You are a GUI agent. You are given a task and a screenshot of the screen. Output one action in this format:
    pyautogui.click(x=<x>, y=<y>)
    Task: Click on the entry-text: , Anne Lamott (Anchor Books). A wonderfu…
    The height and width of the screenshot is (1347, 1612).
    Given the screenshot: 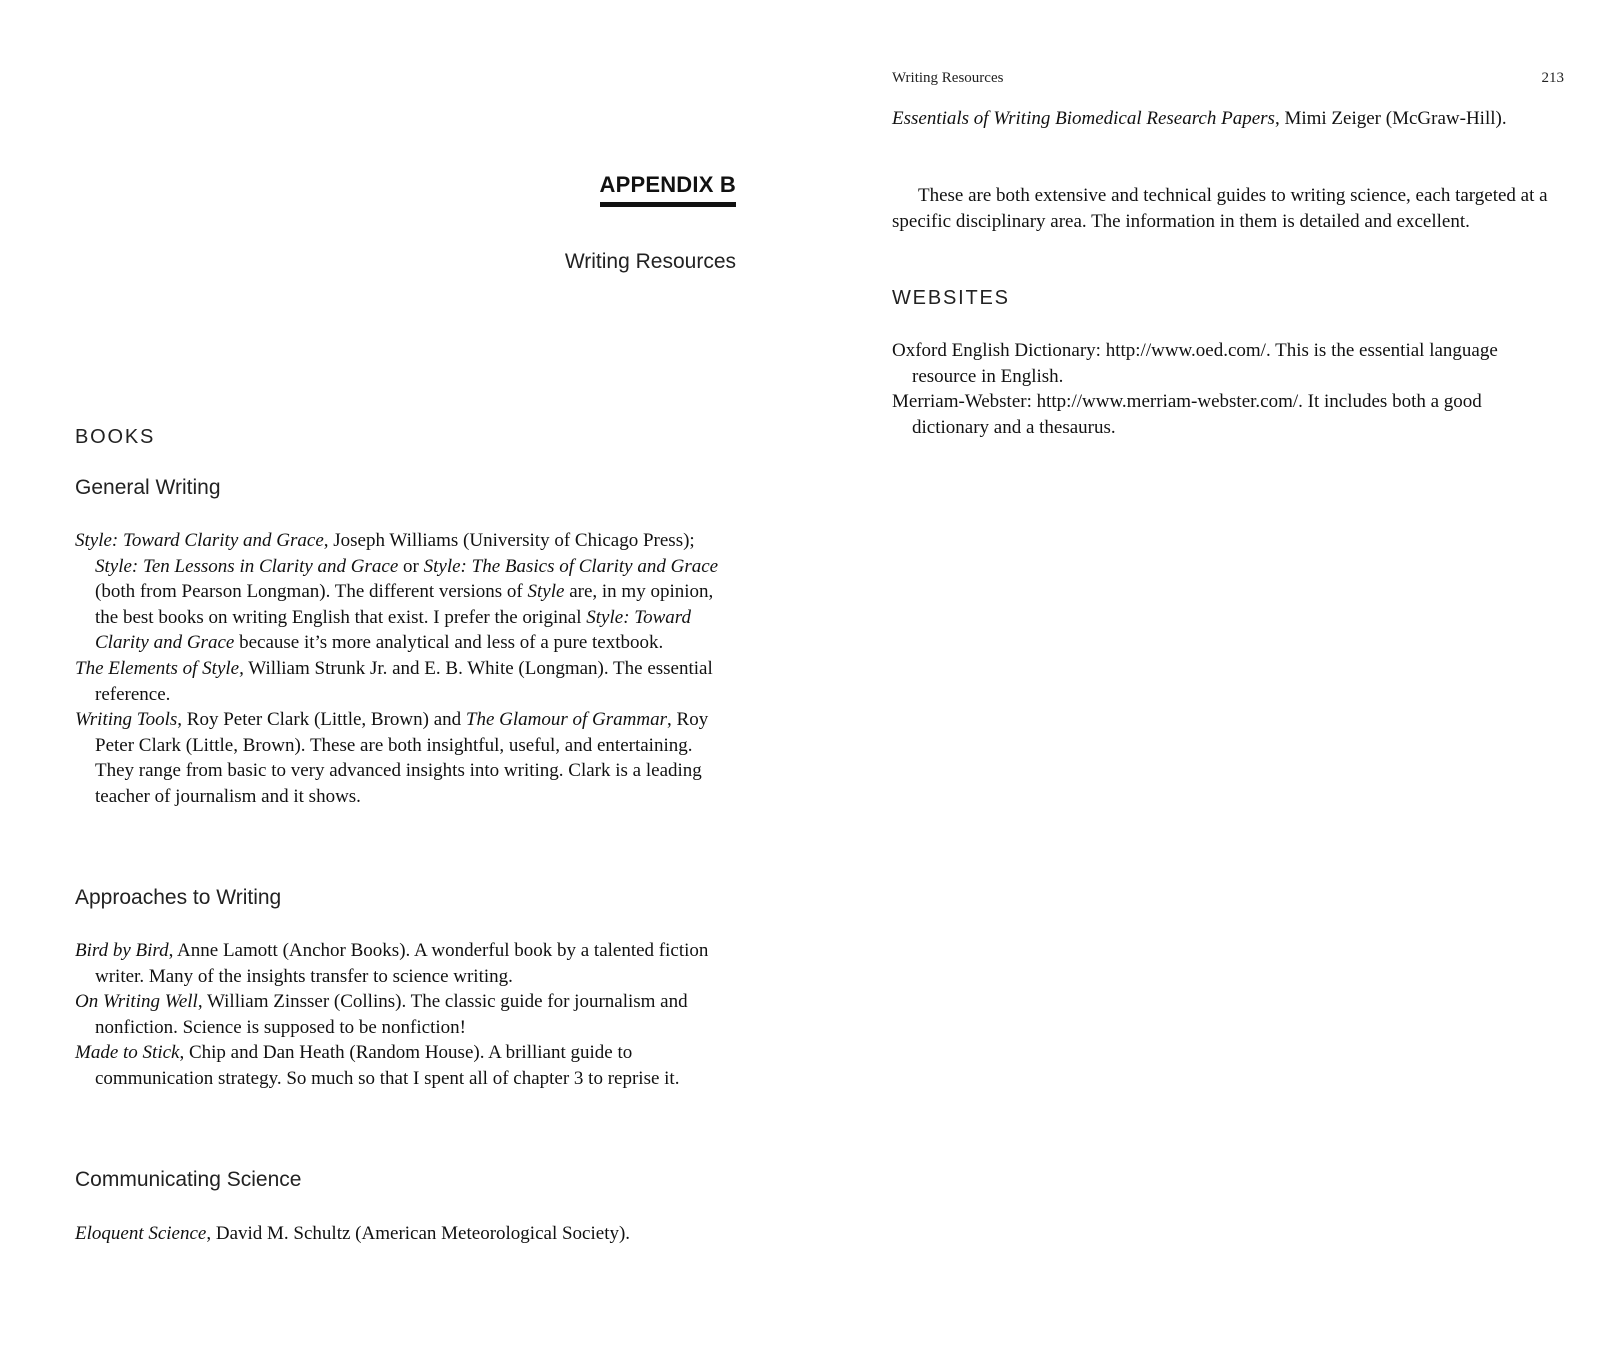 What is the action you would take?
    pyautogui.click(x=402, y=963)
    